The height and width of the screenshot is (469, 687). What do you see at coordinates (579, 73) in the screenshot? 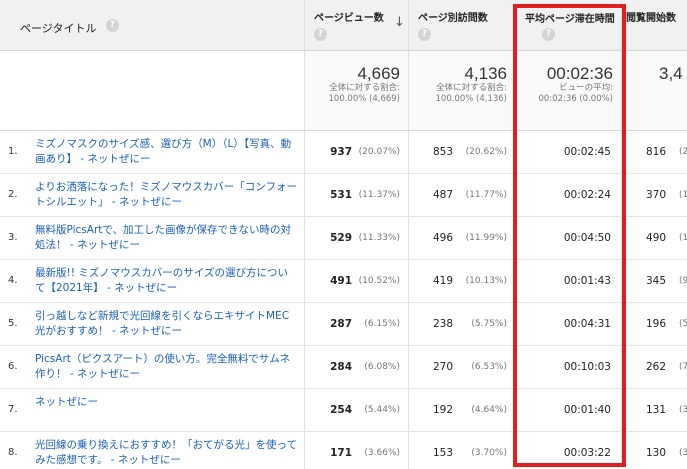
I see `totals-avg-time-value: 00:02:36` at bounding box center [579, 73].